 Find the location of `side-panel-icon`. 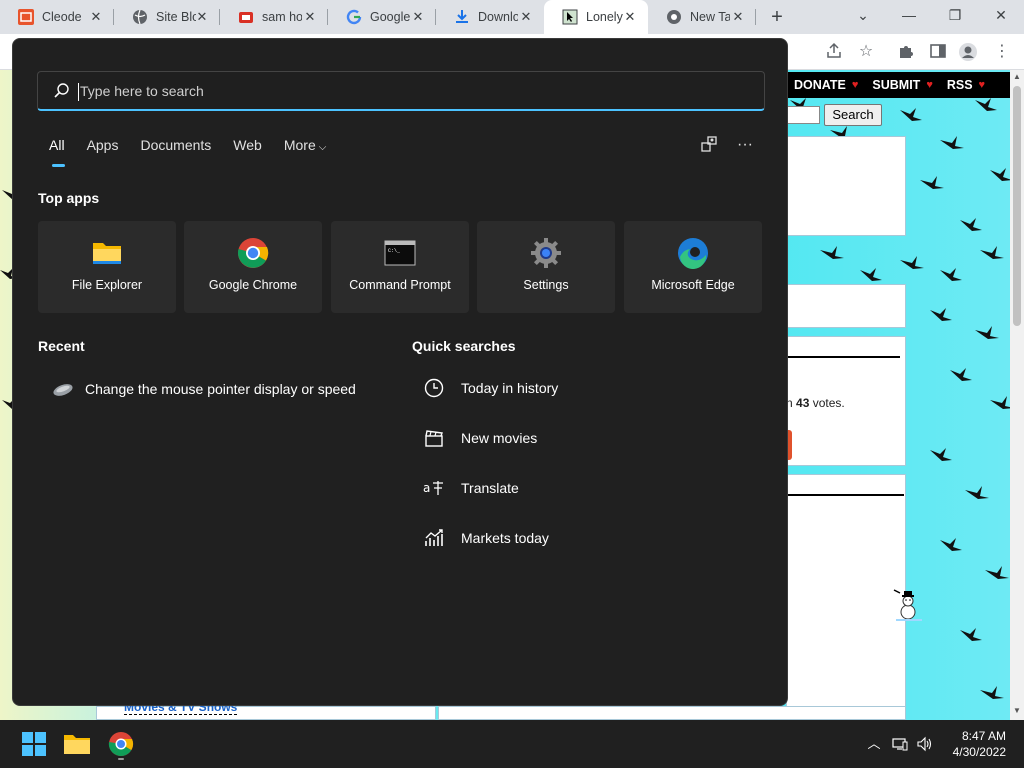

side-panel-icon is located at coordinates (938, 52).